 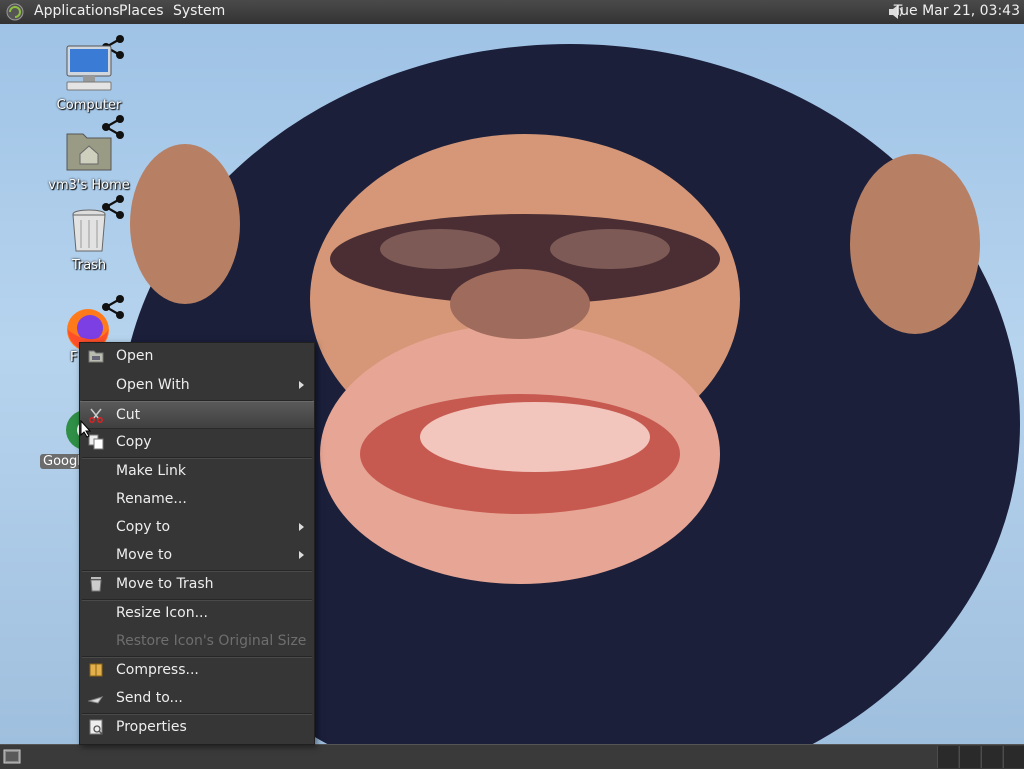 What do you see at coordinates (199, 11) in the screenshot?
I see `menu-system: System` at bounding box center [199, 11].